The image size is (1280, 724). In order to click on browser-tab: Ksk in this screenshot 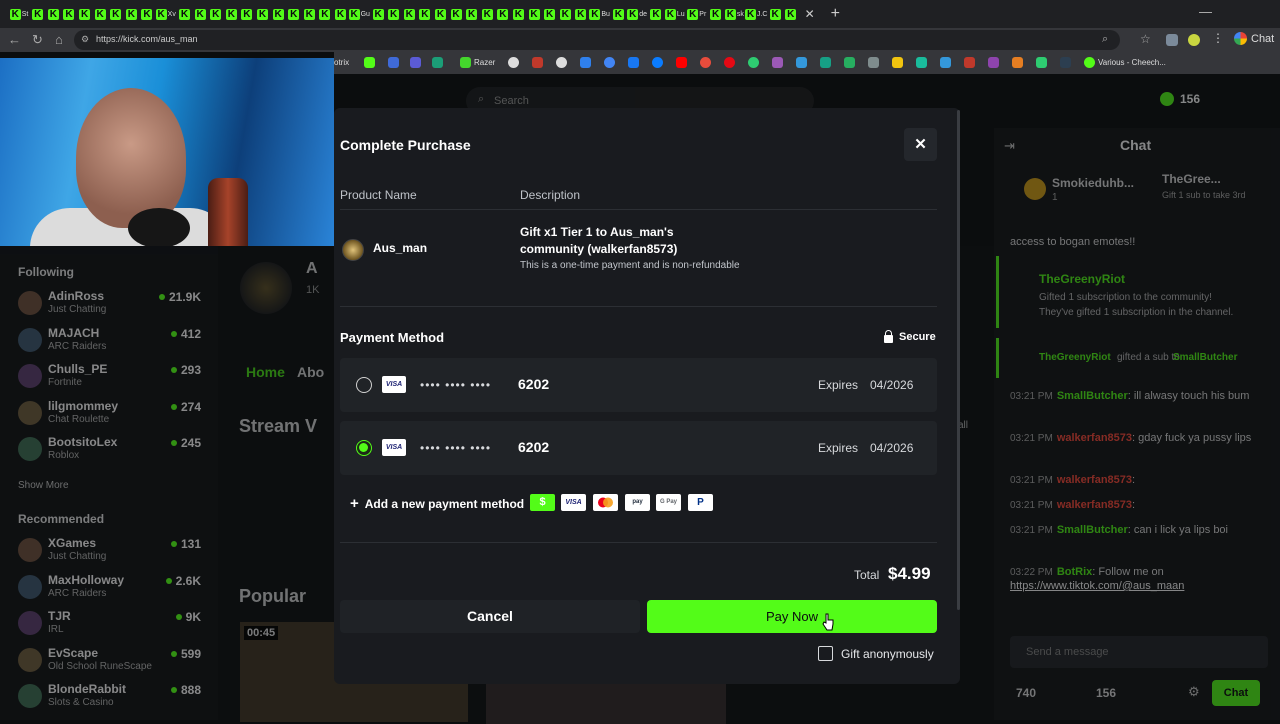, I will do `click(734, 14)`.